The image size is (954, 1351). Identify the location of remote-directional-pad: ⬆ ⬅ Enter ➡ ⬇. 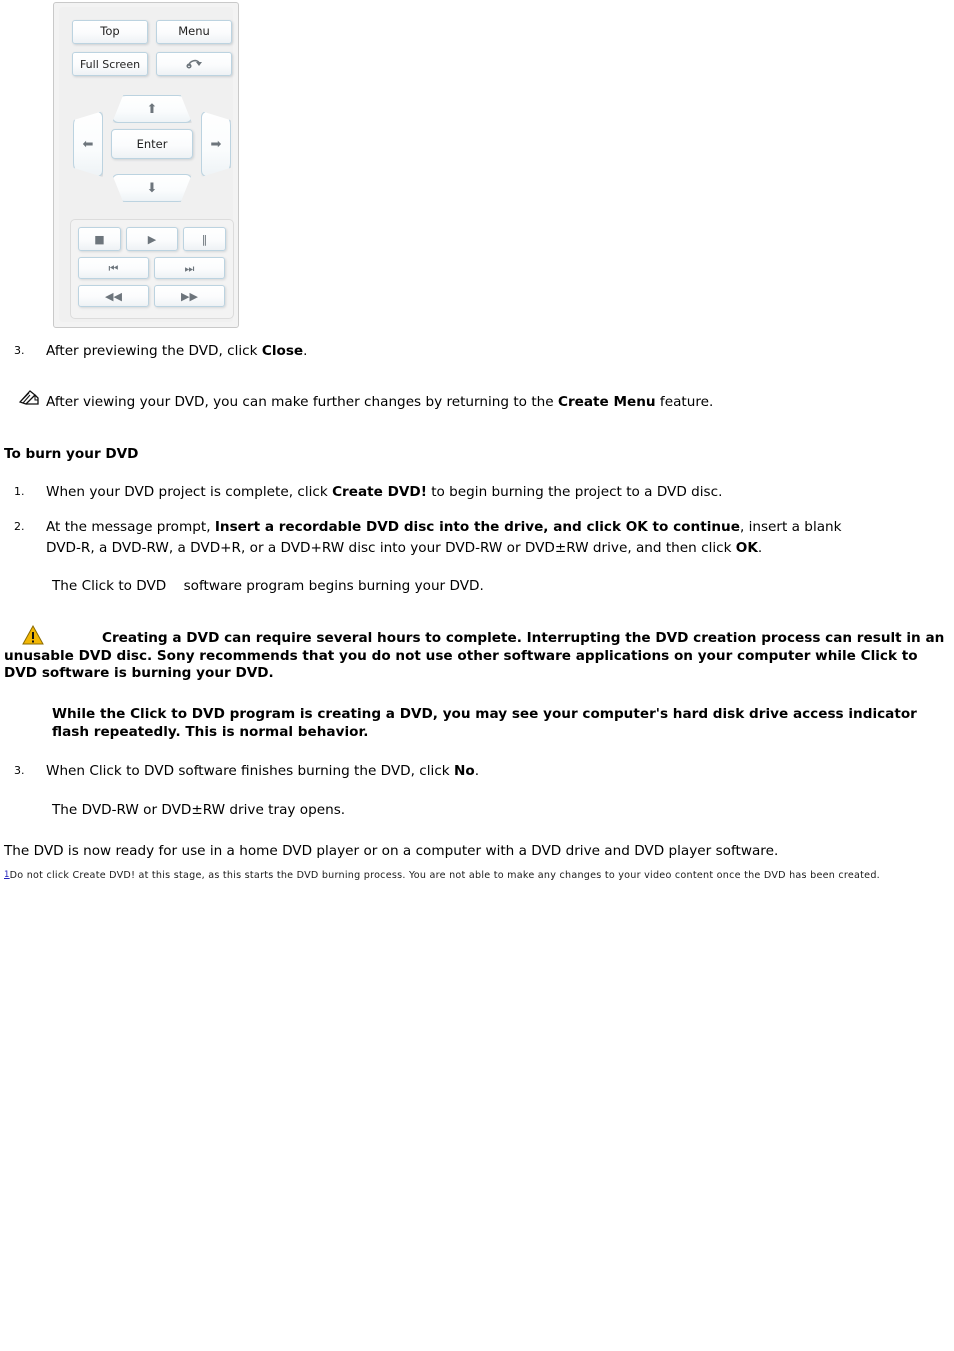
(152, 148).